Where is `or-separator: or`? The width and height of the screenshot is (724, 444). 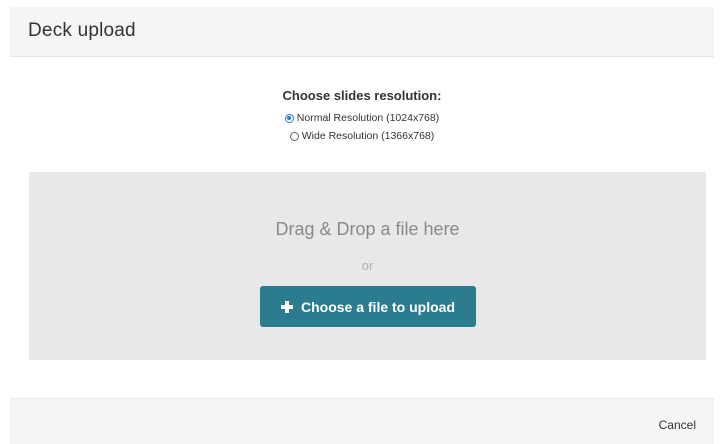 or-separator: or is located at coordinates (367, 265).